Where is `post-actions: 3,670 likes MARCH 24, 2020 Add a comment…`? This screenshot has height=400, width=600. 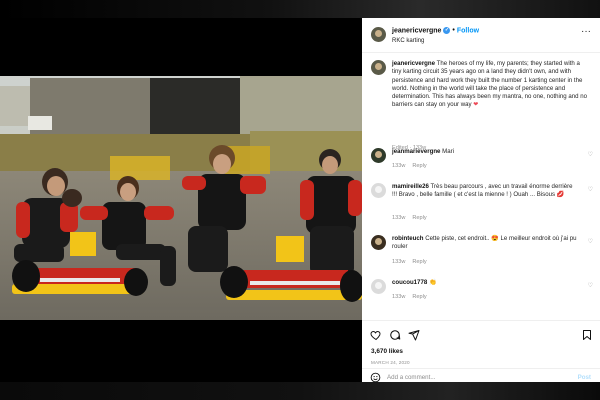 post-actions: 3,670 likes MARCH 24, 2020 Add a comment… is located at coordinates (481, 351).